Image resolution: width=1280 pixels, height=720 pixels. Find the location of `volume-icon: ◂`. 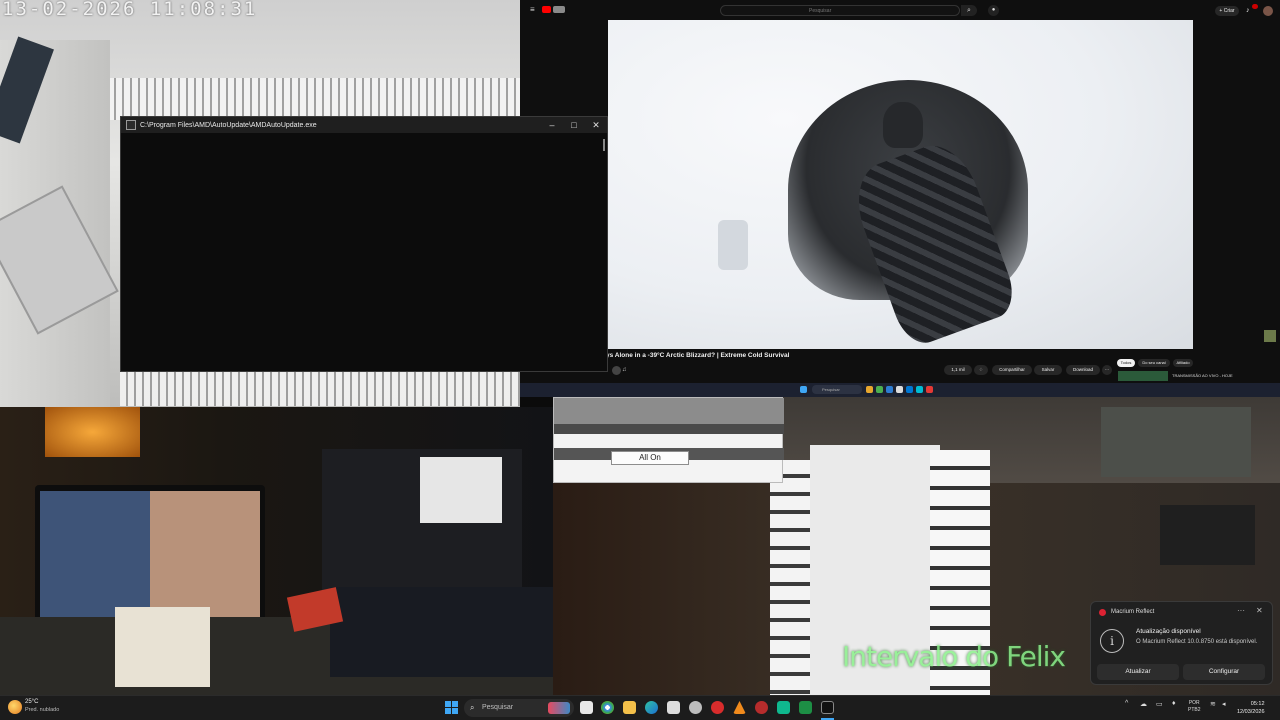

volume-icon: ◂ is located at coordinates (1224, 704).